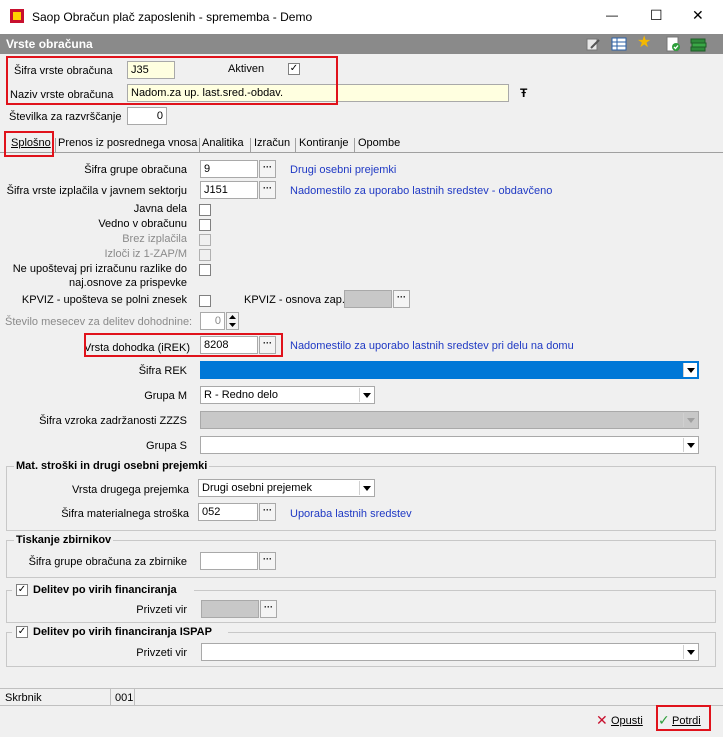 The width and height of the screenshot is (723, 737). I want to click on brez-izplacila-checkbox, so click(205, 240).